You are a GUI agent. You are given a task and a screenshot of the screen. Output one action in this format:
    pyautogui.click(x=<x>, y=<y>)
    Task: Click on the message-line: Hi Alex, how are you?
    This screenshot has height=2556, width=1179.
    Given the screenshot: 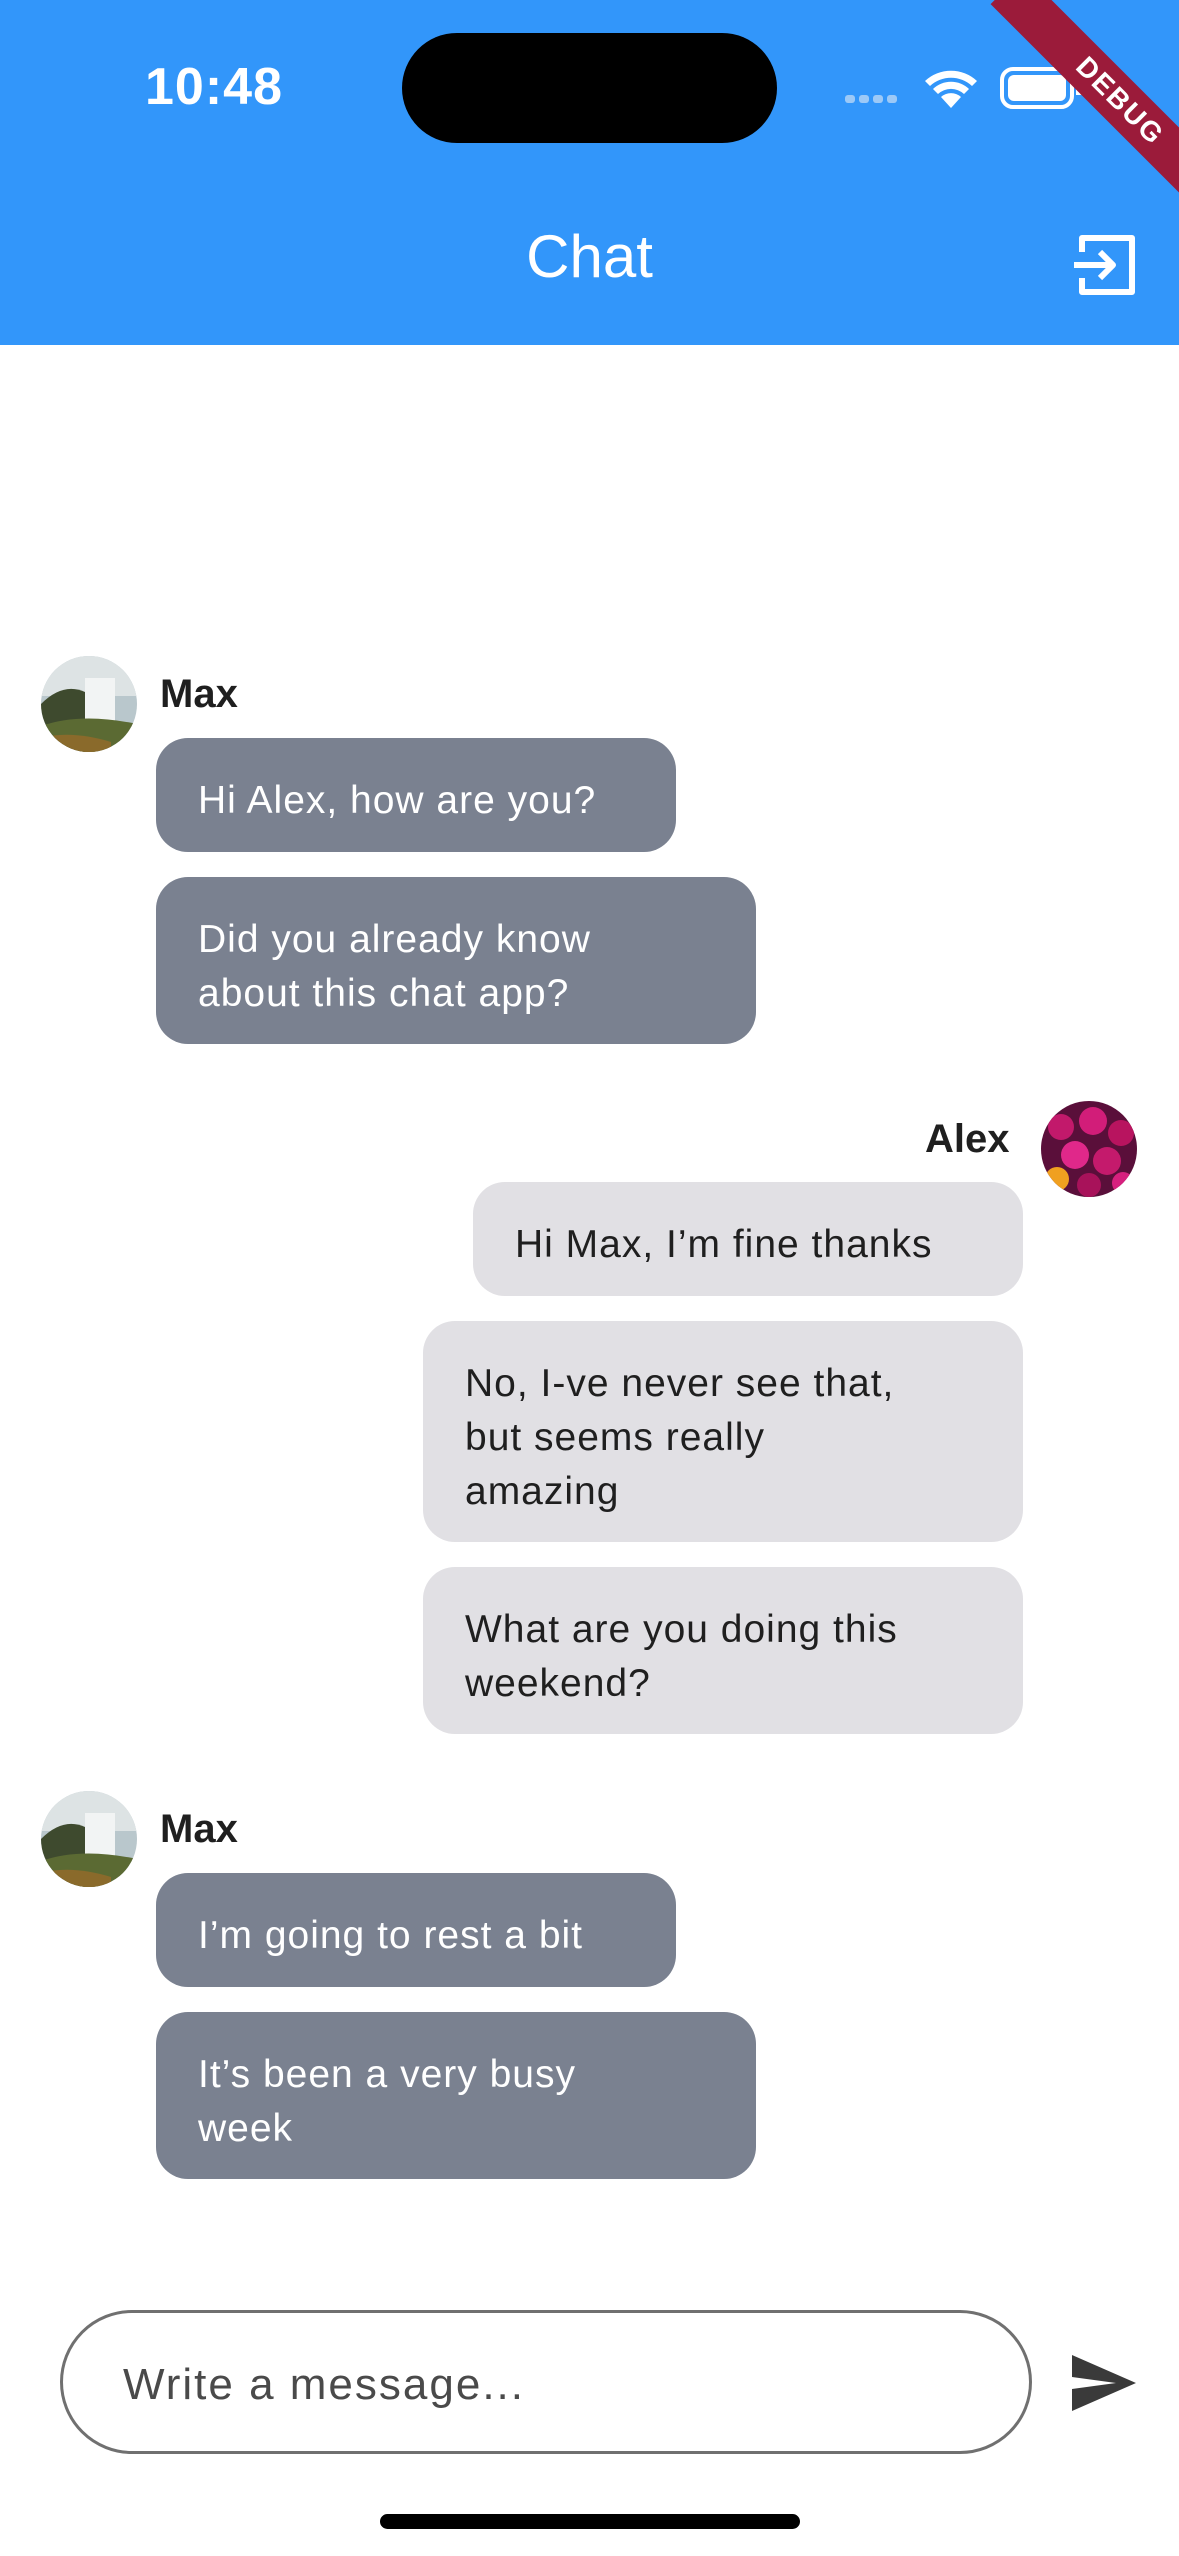 What is the action you would take?
    pyautogui.click(x=397, y=800)
    